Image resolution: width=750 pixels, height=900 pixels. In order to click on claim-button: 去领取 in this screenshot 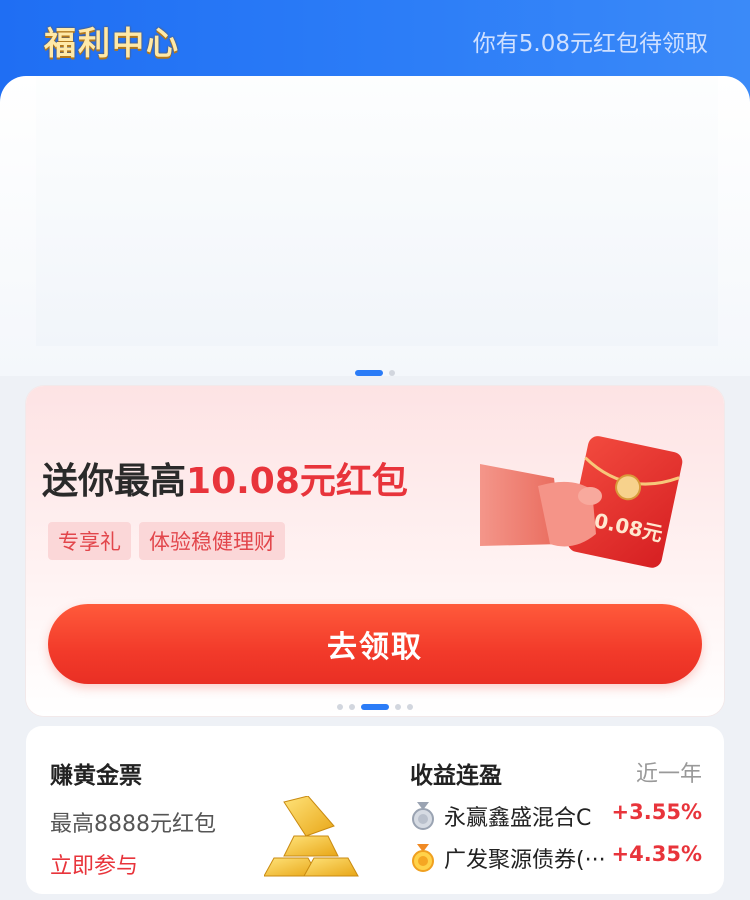, I will do `click(375, 644)`.